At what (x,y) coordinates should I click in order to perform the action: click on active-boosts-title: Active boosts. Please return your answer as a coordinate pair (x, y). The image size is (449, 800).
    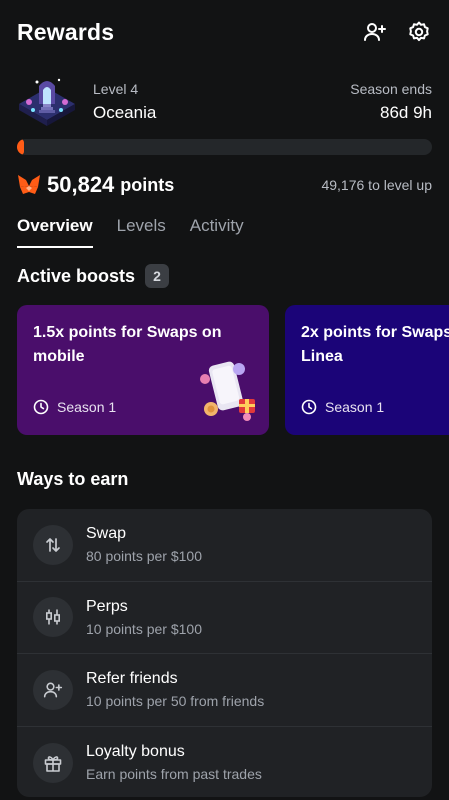
    Looking at the image, I should click on (76, 275).